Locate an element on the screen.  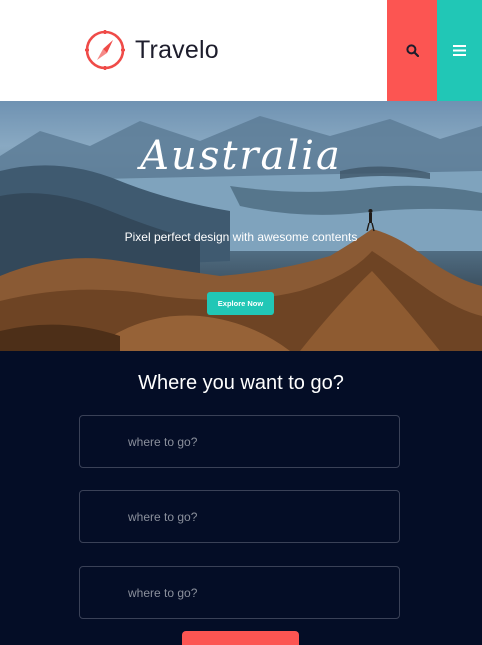
brand-name: Travelo is located at coordinates (177, 49).